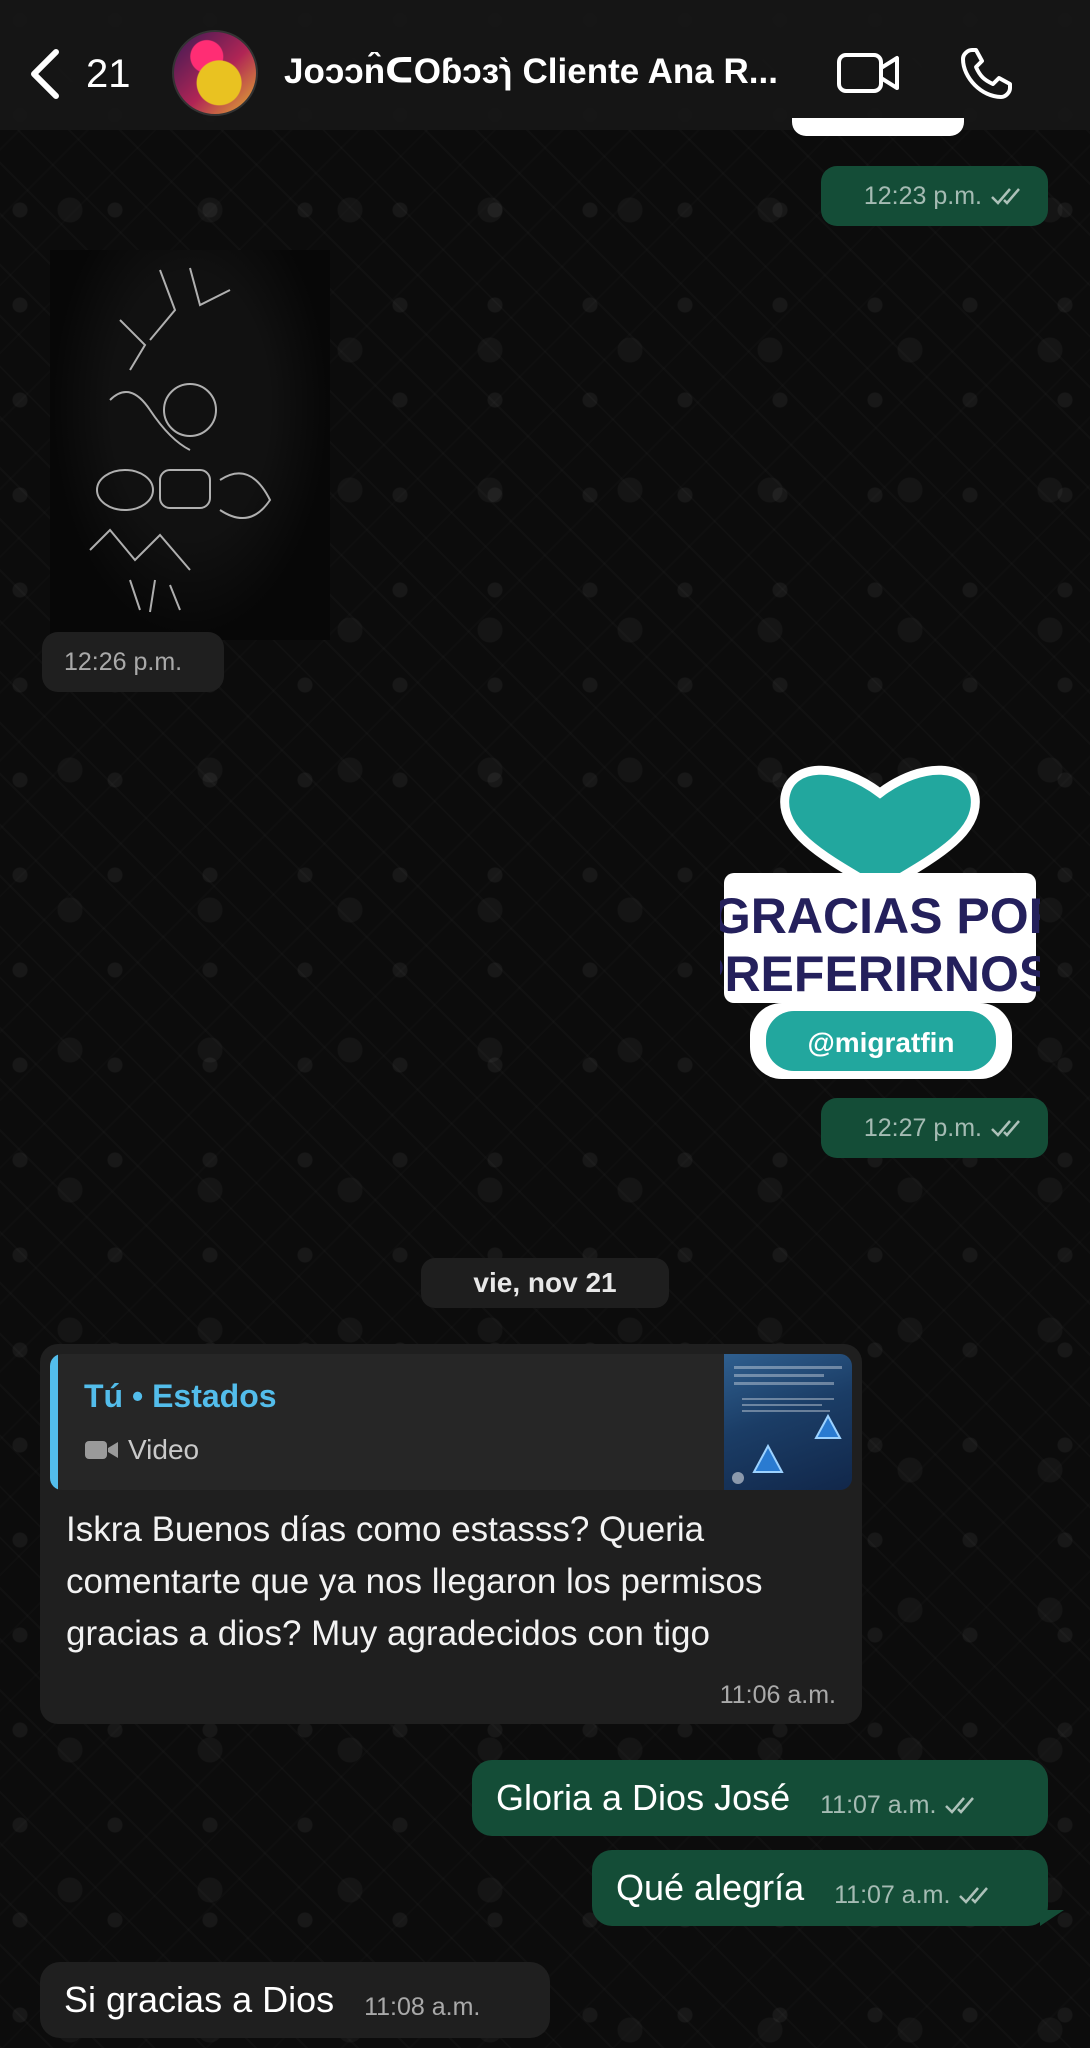 The height and width of the screenshot is (2048, 1090). Describe the element at coordinates (46, 74) in the screenshot. I see `back-chevron-icon` at that location.